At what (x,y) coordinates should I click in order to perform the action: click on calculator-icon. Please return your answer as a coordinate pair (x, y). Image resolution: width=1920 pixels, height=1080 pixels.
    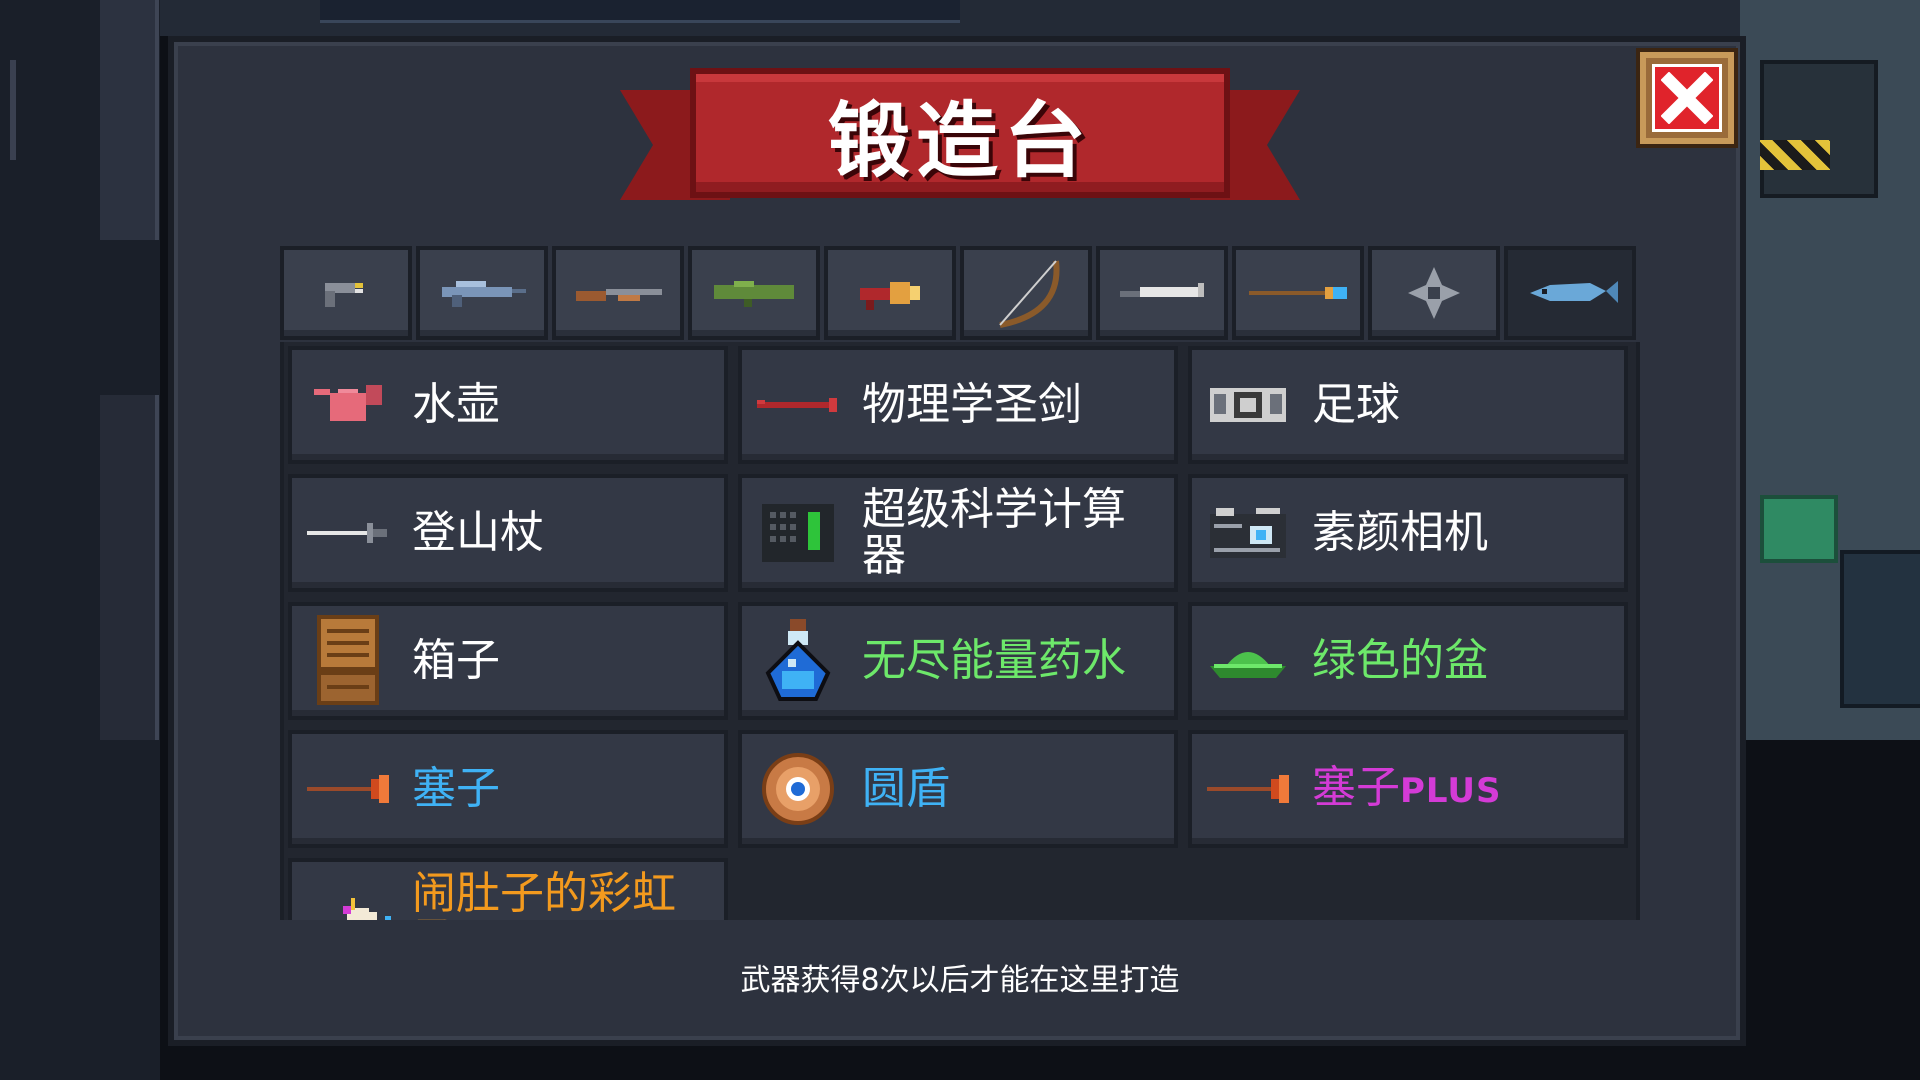
    Looking at the image, I should click on (798, 533).